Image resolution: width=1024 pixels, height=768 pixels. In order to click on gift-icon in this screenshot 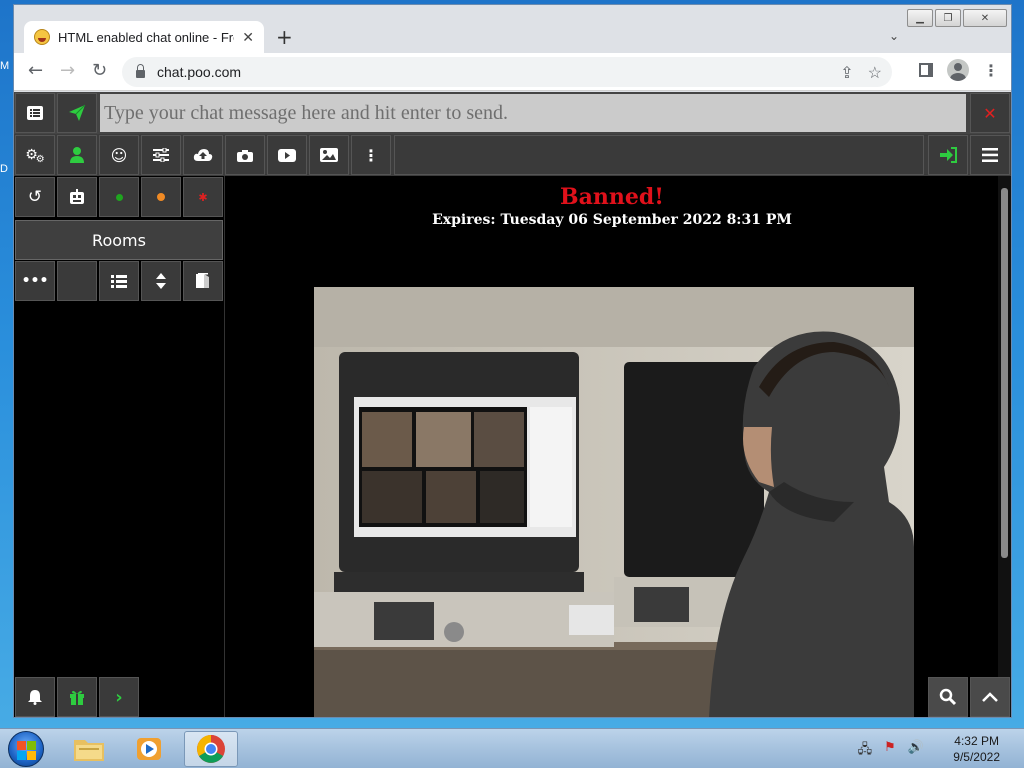, I will do `click(77, 697)`.